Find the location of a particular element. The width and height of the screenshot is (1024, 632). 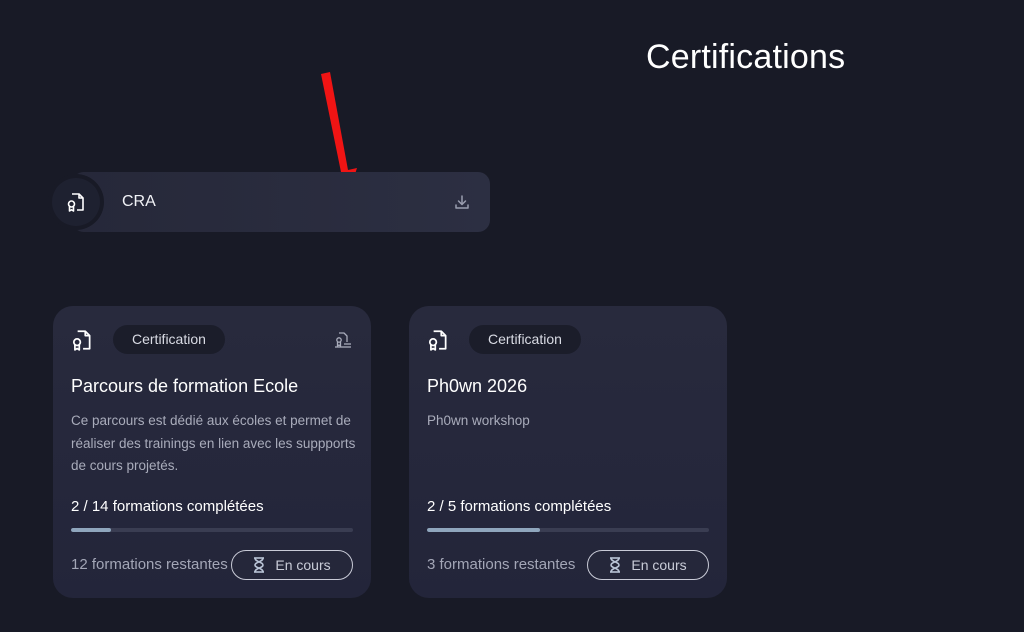

remaining-count: 3 formations restantes is located at coordinates (501, 564).